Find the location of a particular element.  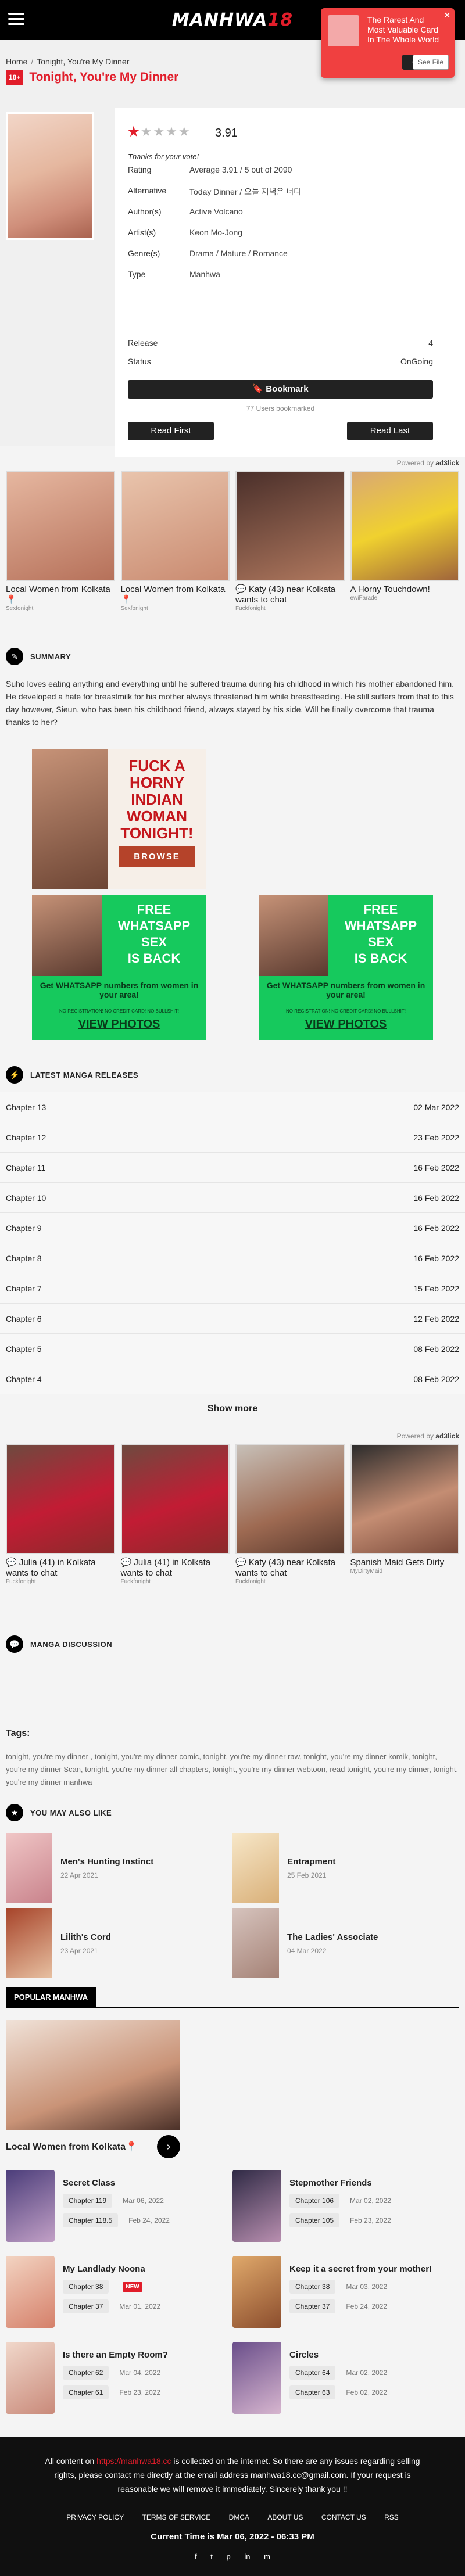

popular-title: My Landlady Noona is located at coordinates (140, 2269).